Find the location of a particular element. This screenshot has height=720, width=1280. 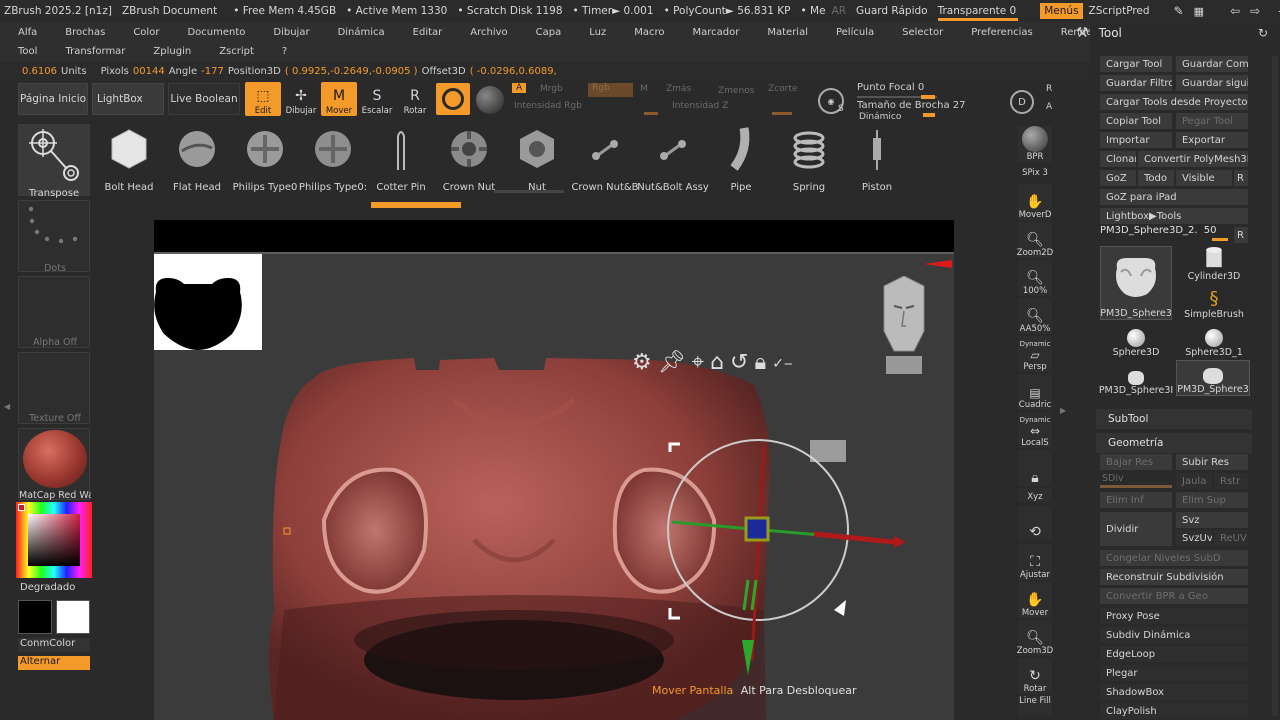

clone-button: Clonar is located at coordinates (1118, 159).